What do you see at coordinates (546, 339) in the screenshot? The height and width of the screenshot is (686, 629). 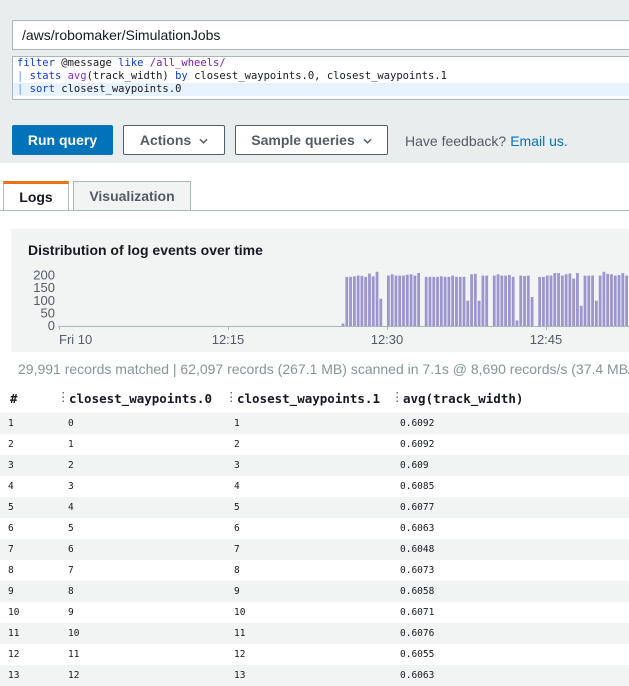 I see `x-tick-label: 12:45` at bounding box center [546, 339].